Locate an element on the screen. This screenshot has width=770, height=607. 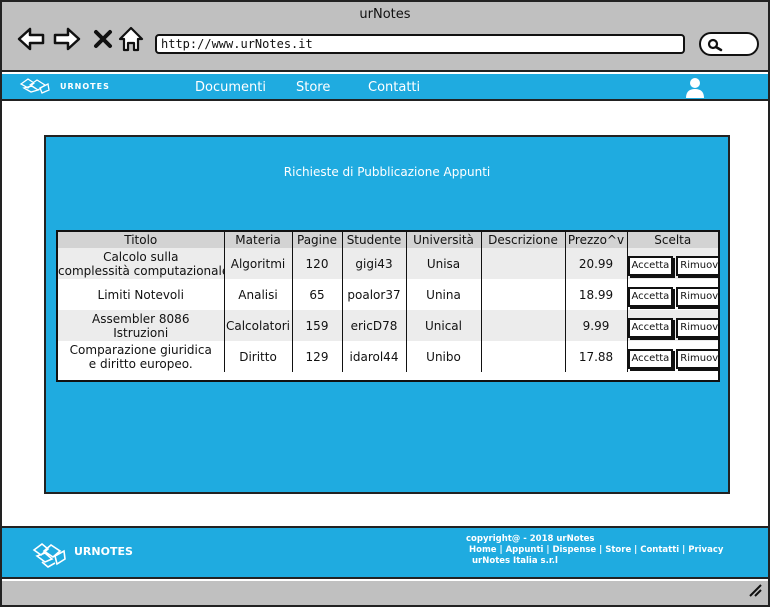
column-header-prezzo: Prezzo^v is located at coordinates (596, 240).